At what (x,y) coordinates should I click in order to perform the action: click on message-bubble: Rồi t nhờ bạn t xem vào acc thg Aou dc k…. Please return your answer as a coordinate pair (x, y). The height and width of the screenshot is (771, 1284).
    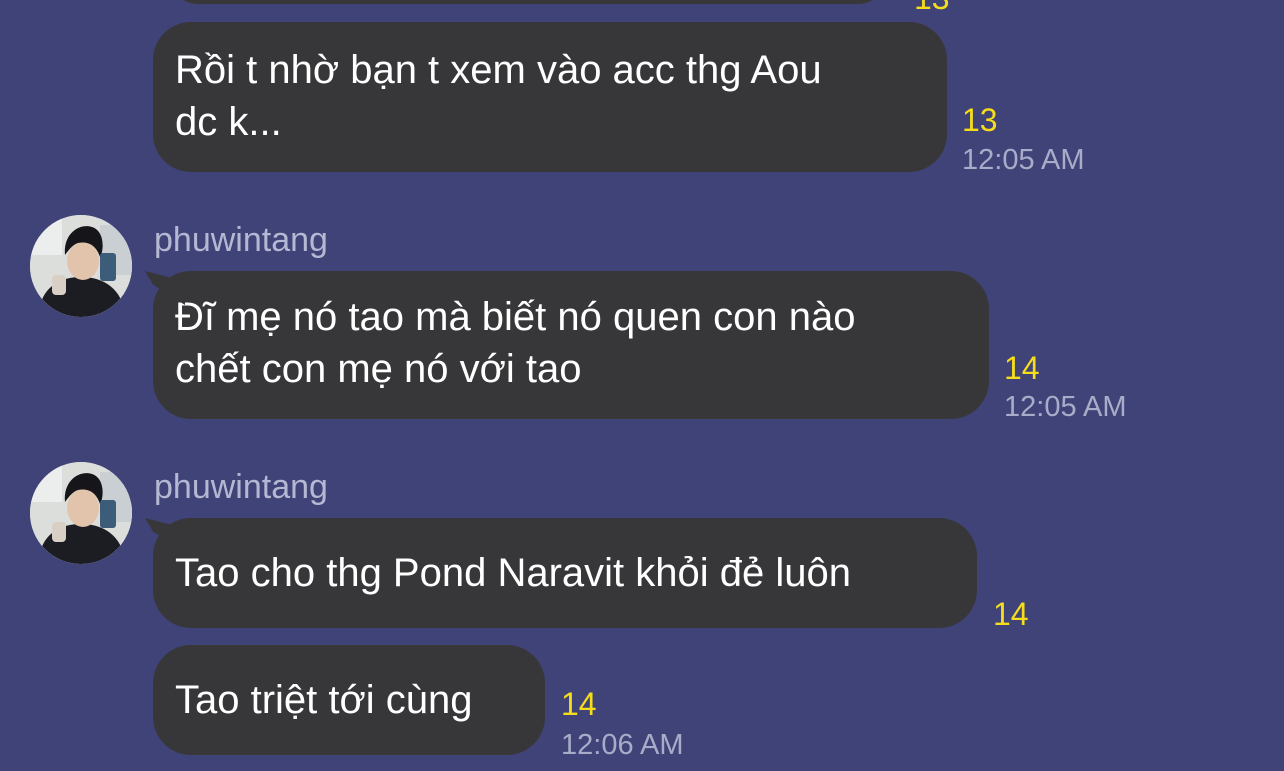
    Looking at the image, I should click on (550, 97).